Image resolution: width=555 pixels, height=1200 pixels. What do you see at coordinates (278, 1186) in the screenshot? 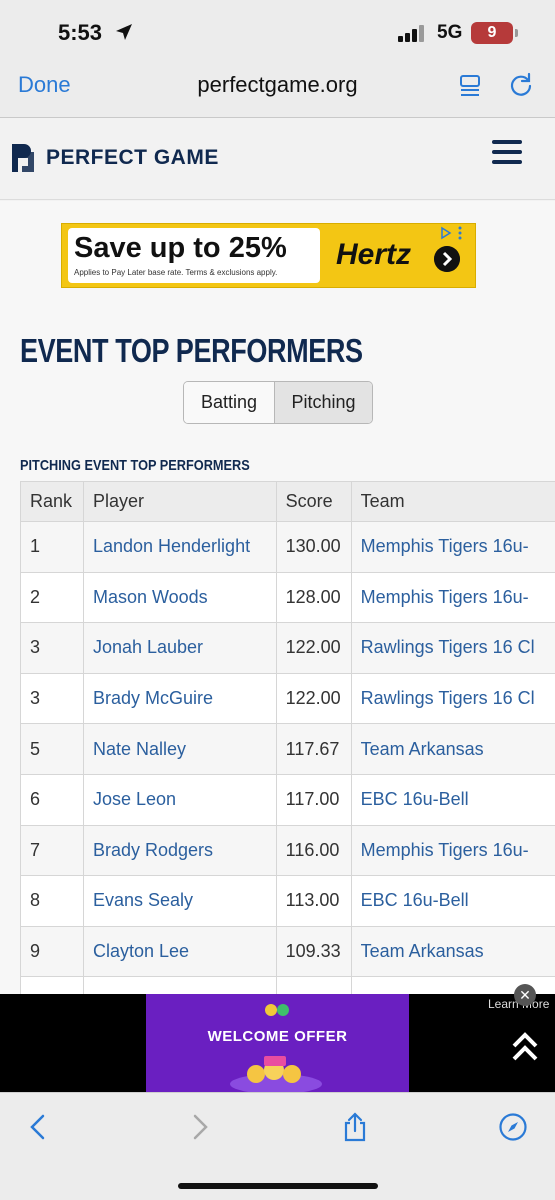
I see `home-indicator` at bounding box center [278, 1186].